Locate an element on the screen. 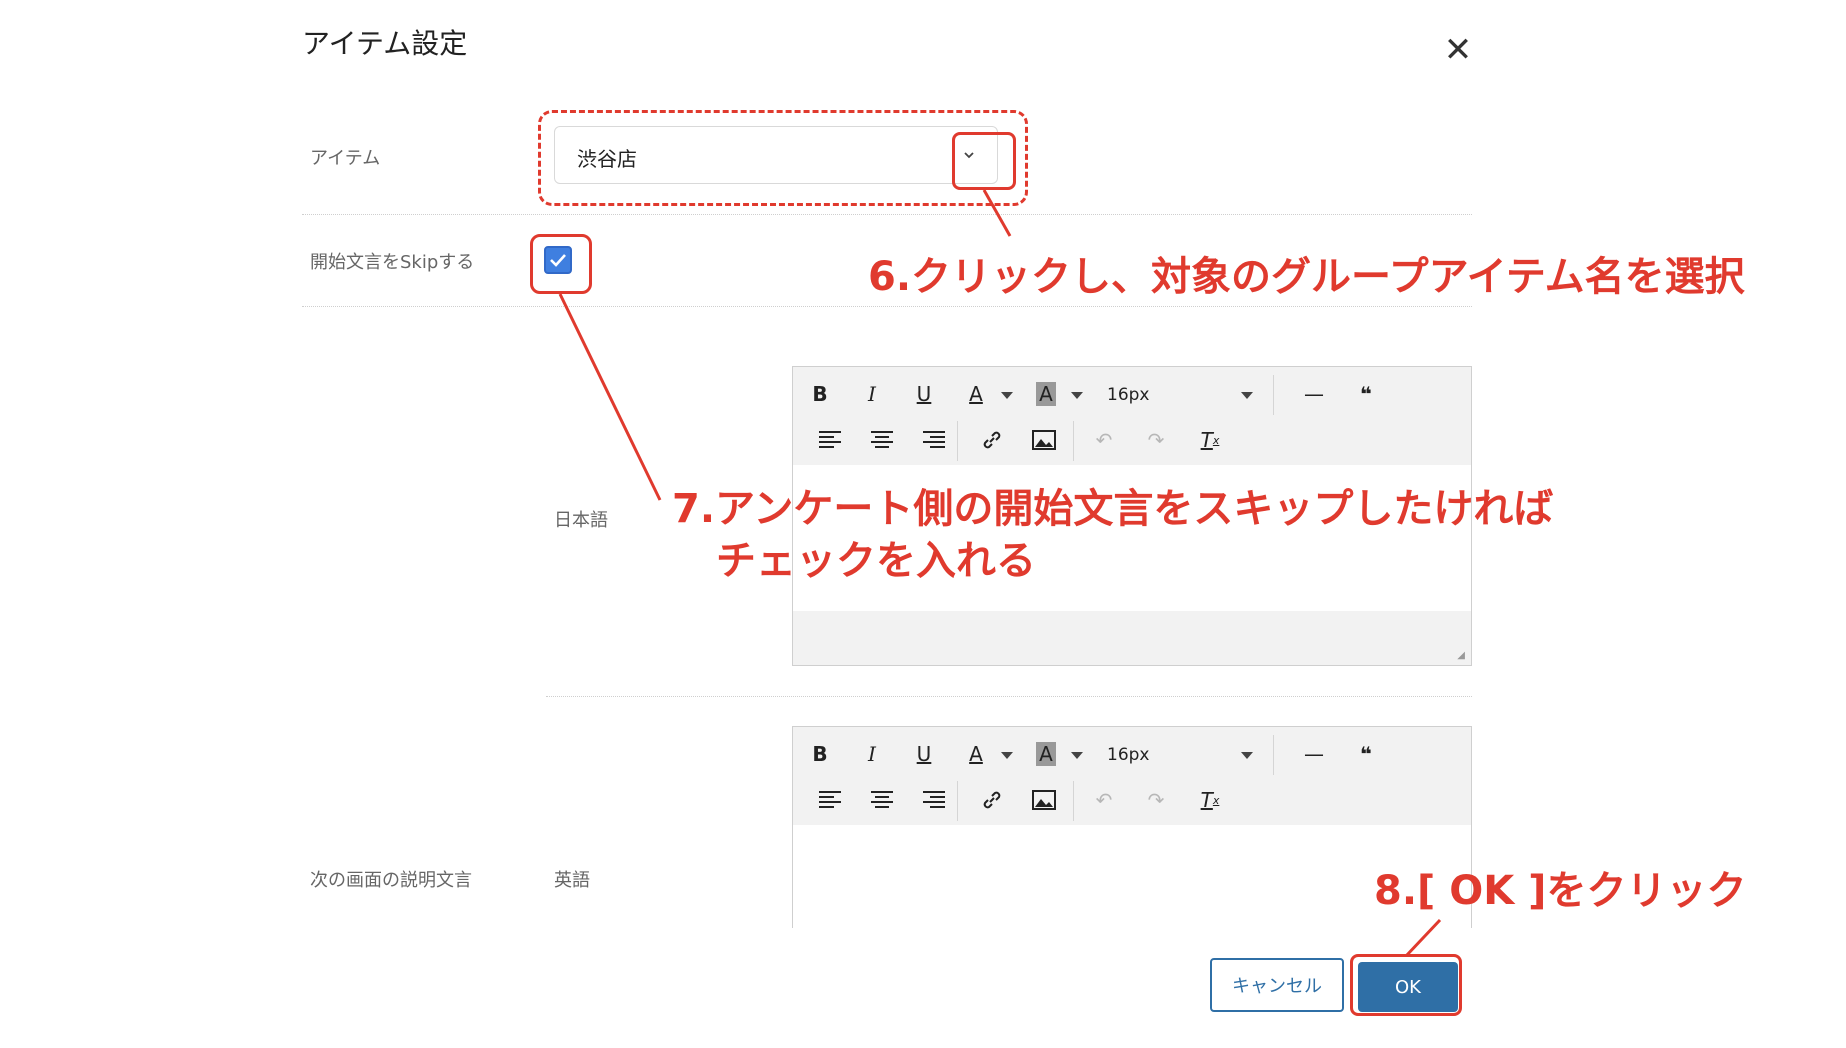 This screenshot has width=1846, height=1048. annotation-step7-line2: チェックを入れる is located at coordinates (876, 561).